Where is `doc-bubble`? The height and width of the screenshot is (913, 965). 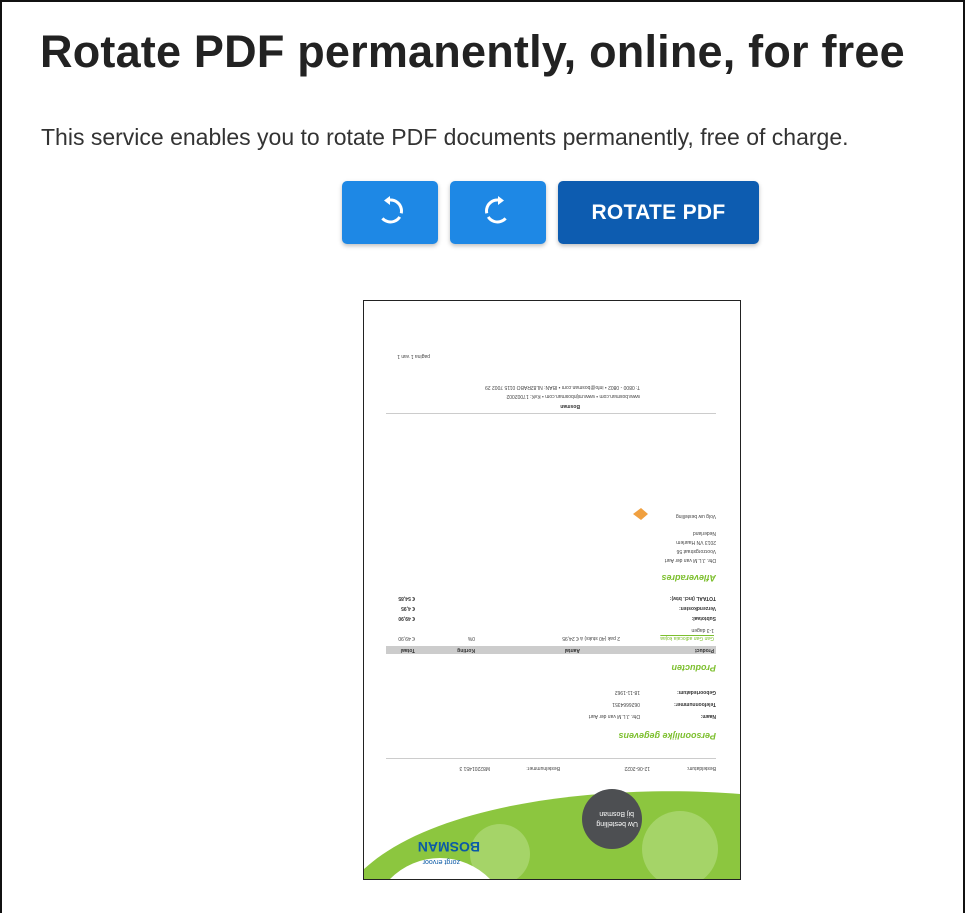
doc-bubble is located at coordinates (612, 819).